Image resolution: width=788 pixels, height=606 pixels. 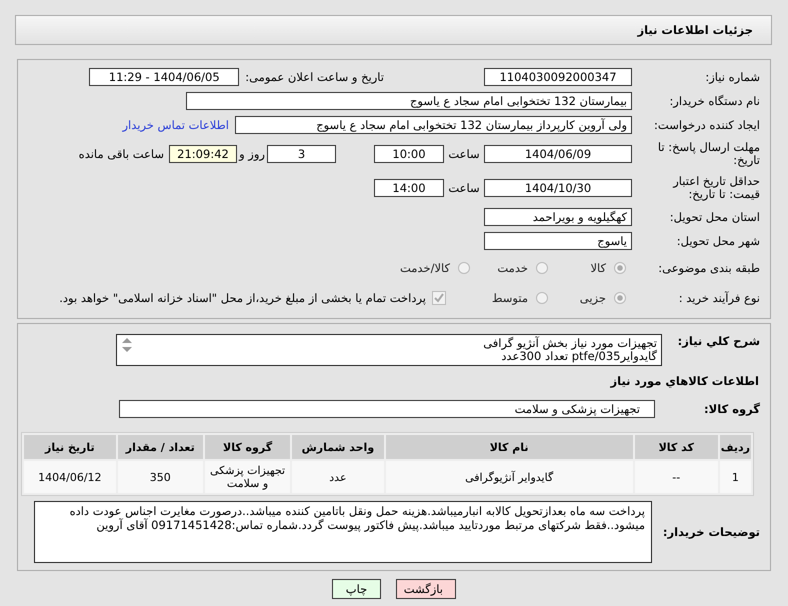 I want to click on field-label: ساعت باقی مانده, so click(x=121, y=154).